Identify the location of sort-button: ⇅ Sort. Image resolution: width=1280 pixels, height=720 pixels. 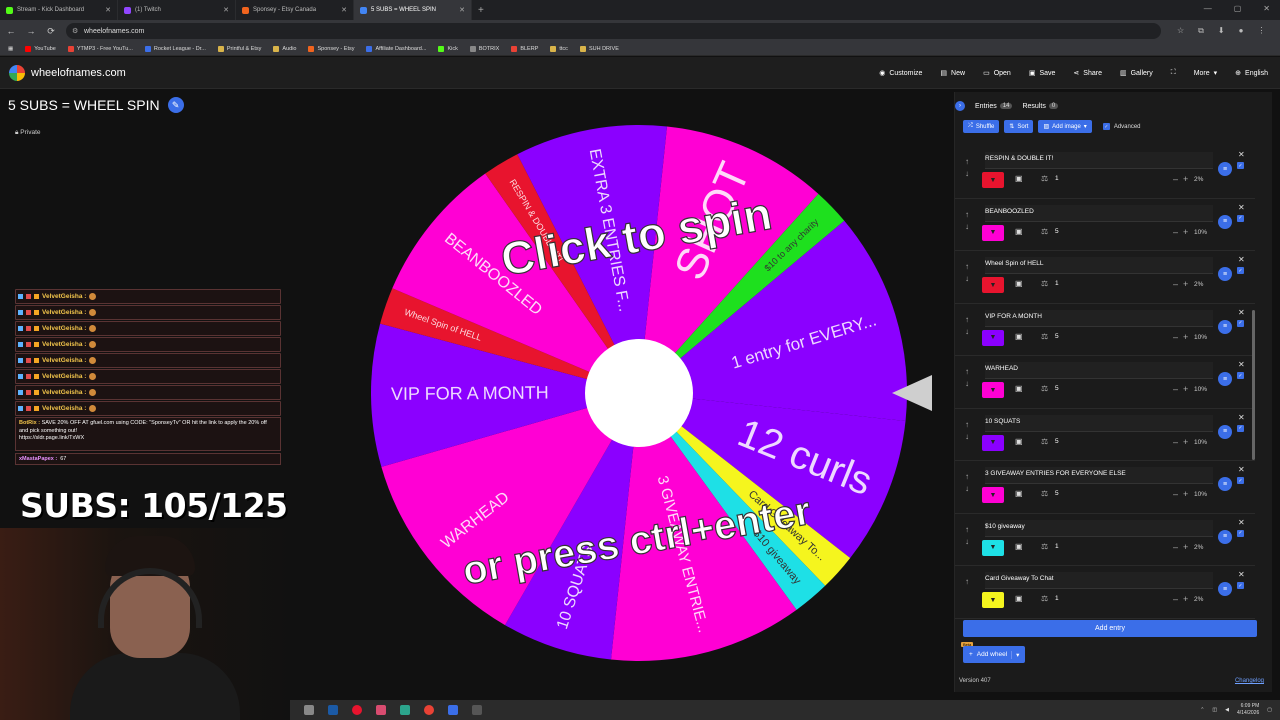
(1019, 126).